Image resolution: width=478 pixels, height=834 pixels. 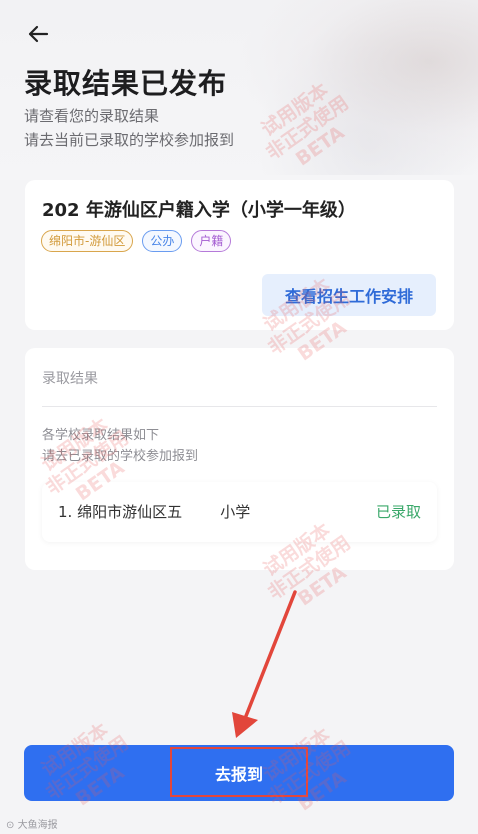 What do you see at coordinates (10, 825) in the screenshot?
I see `logo-icon: ⊙` at bounding box center [10, 825].